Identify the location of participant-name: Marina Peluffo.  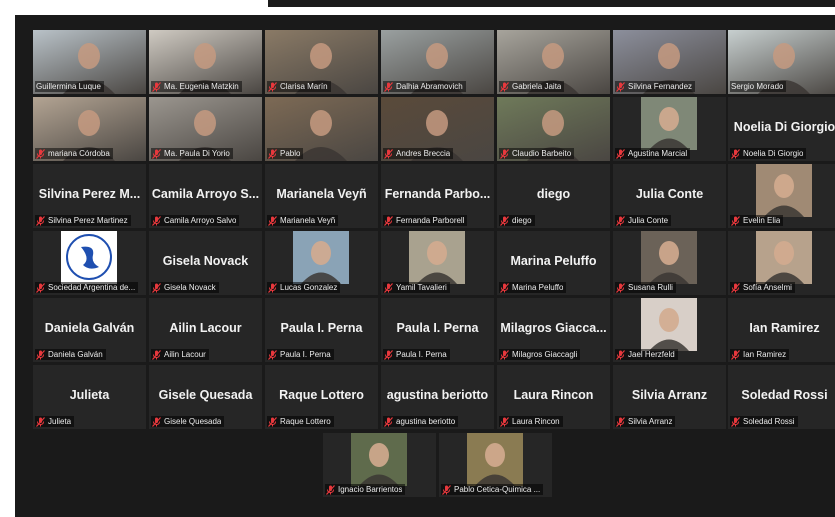
(538, 287).